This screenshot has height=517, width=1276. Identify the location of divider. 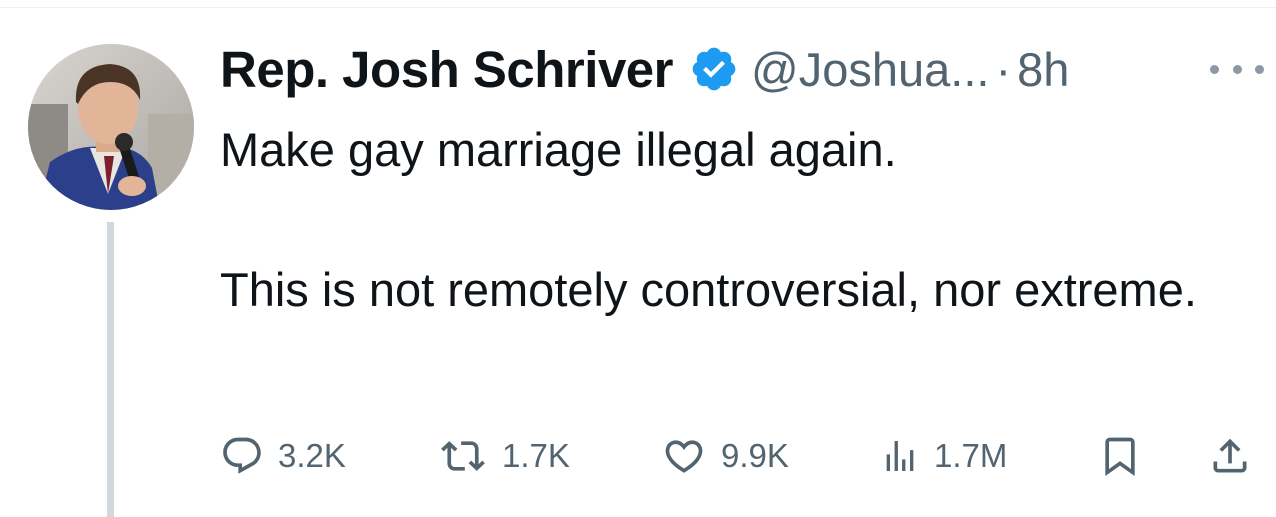
(638, 7).